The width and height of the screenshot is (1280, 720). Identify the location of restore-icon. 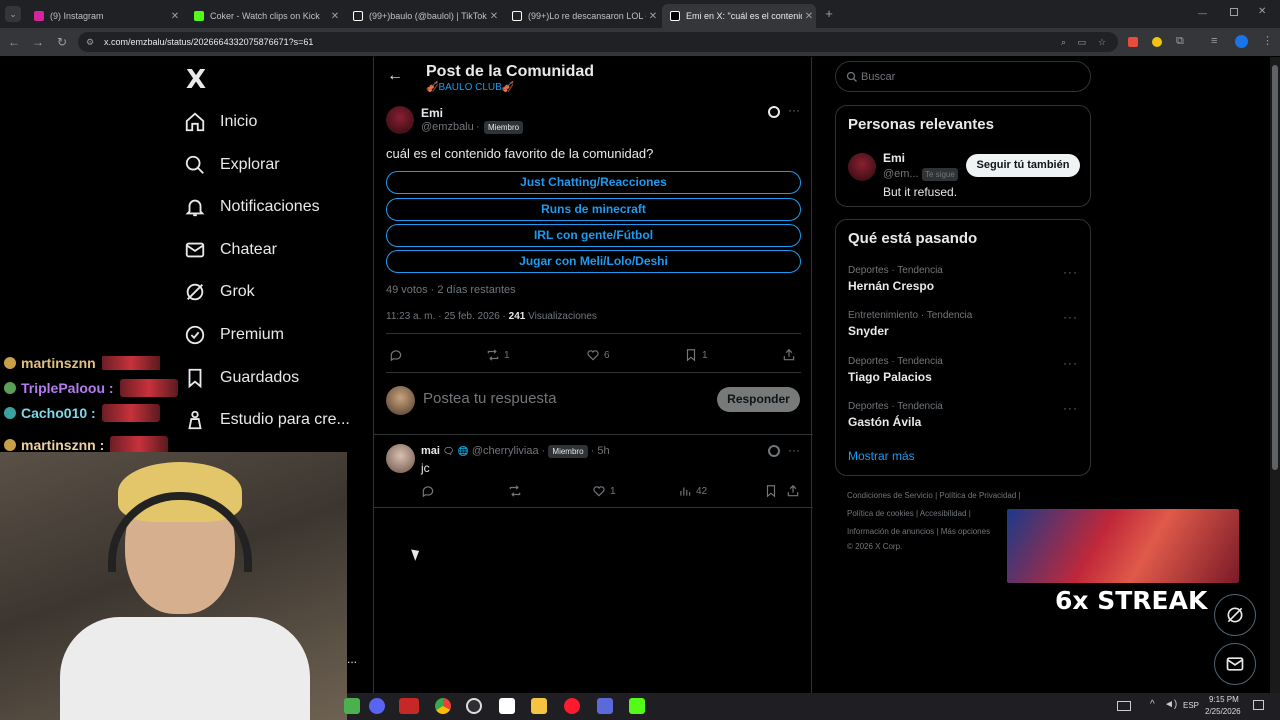
(1234, 12).